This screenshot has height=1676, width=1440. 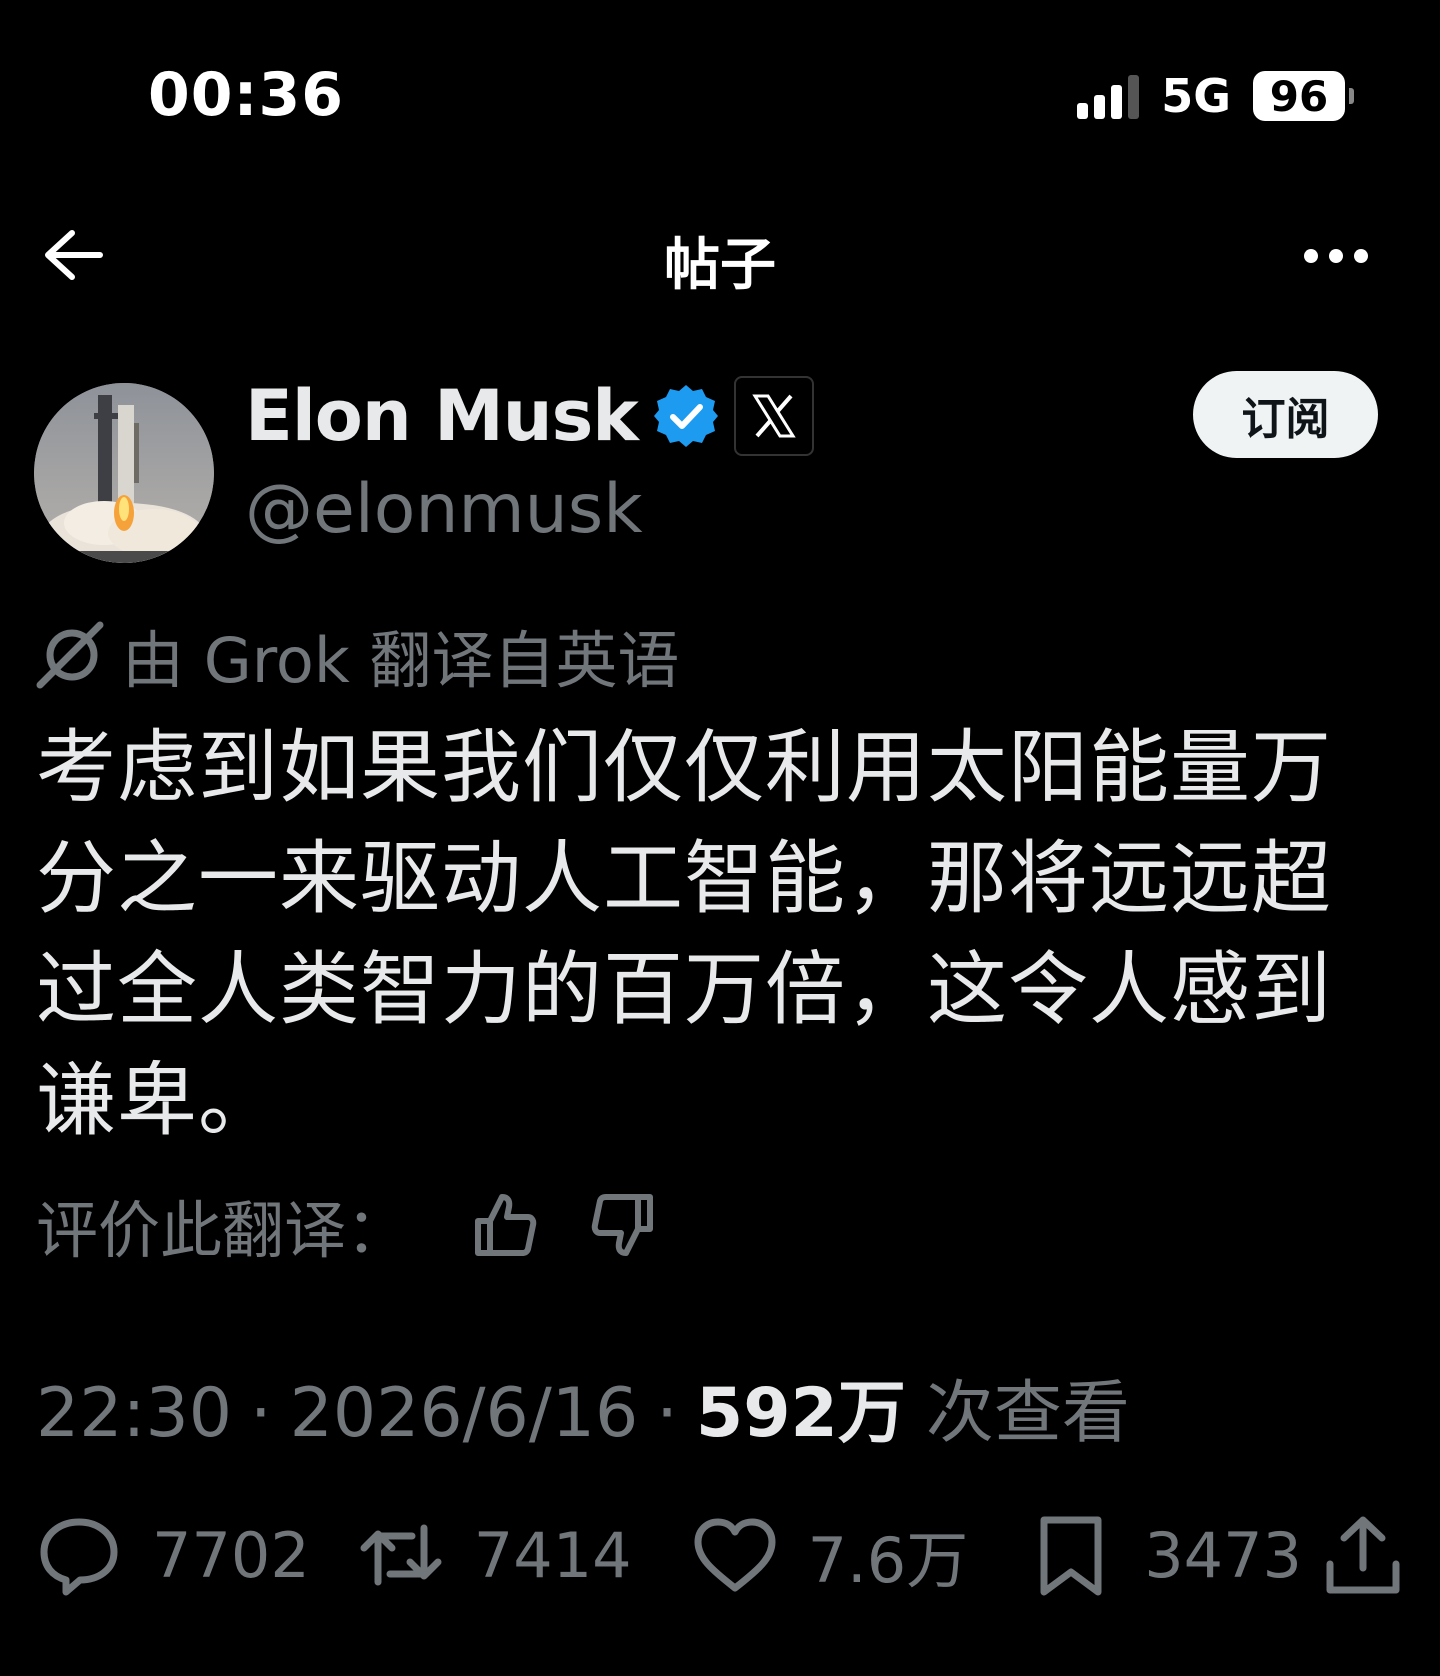 I want to click on subscribe-button: 订阅, so click(x=1285, y=414).